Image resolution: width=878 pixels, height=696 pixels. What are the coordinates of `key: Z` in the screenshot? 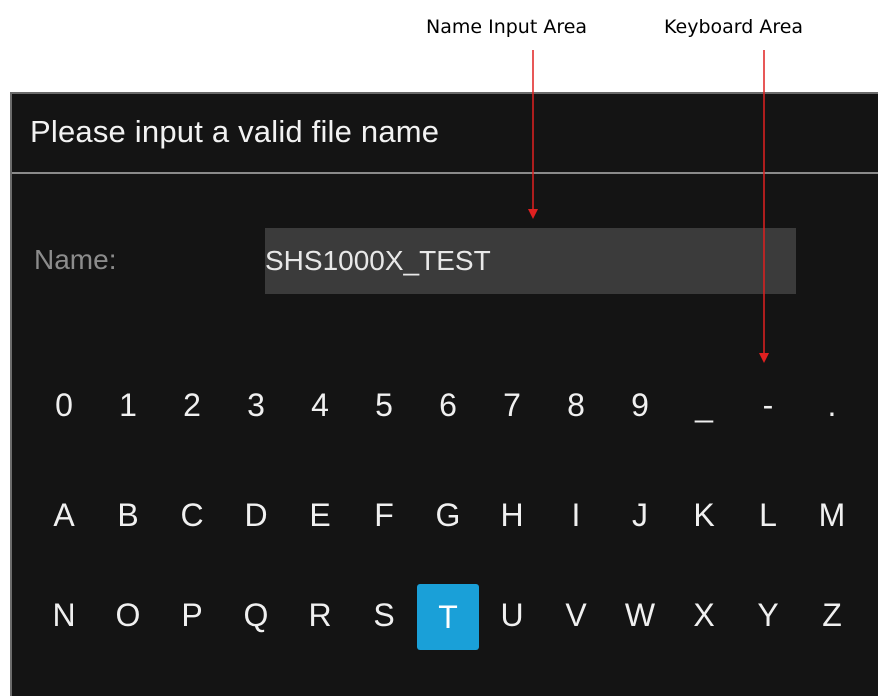 It's located at (832, 615).